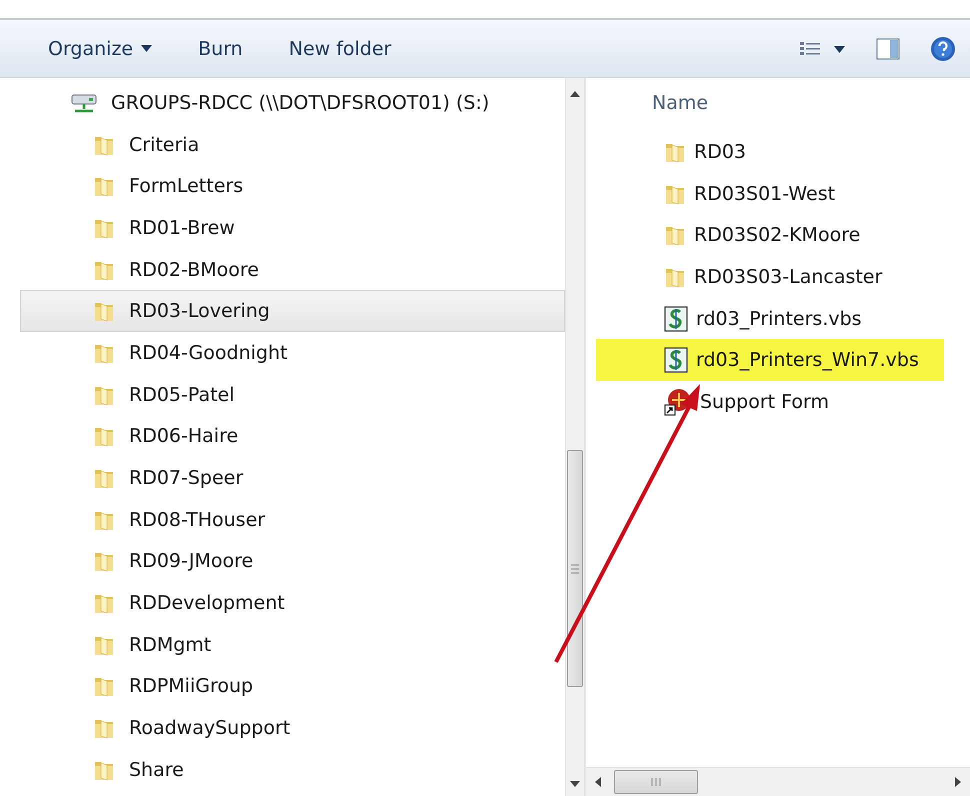 The height and width of the screenshot is (796, 970). What do you see at coordinates (765, 401) in the screenshot?
I see `file-name: Support Form` at bounding box center [765, 401].